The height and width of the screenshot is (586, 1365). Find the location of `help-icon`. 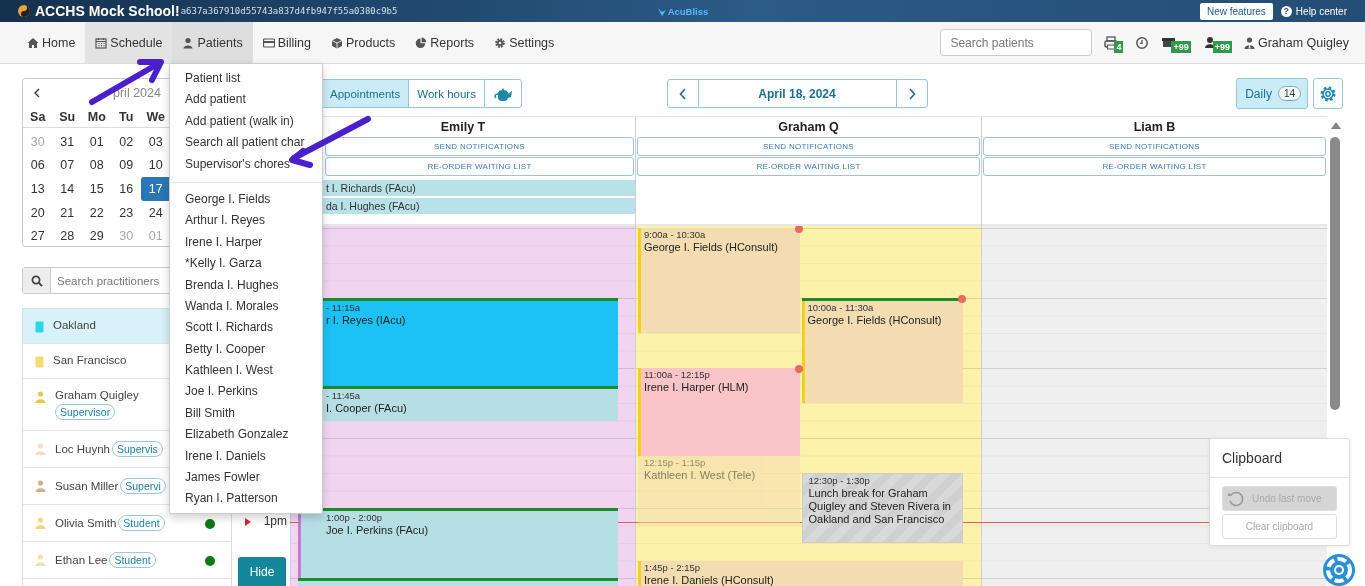

help-icon is located at coordinates (1339, 569).